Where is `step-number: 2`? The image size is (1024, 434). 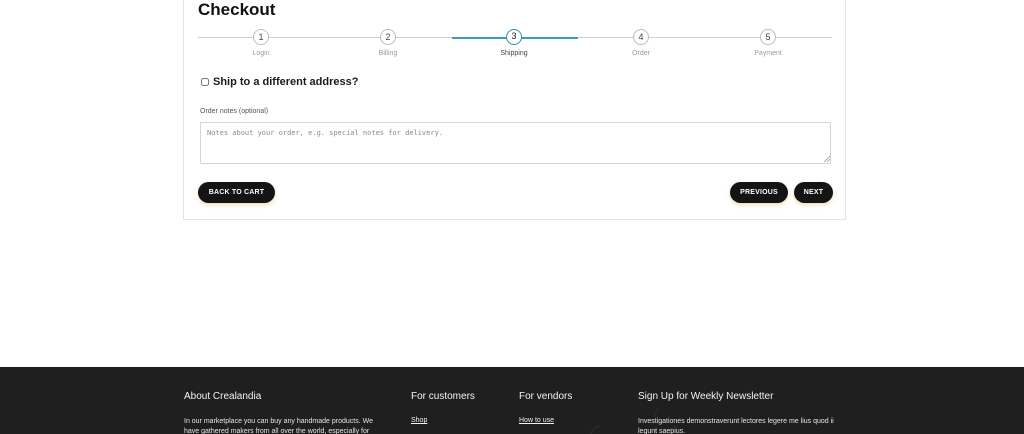
step-number: 2 is located at coordinates (388, 37).